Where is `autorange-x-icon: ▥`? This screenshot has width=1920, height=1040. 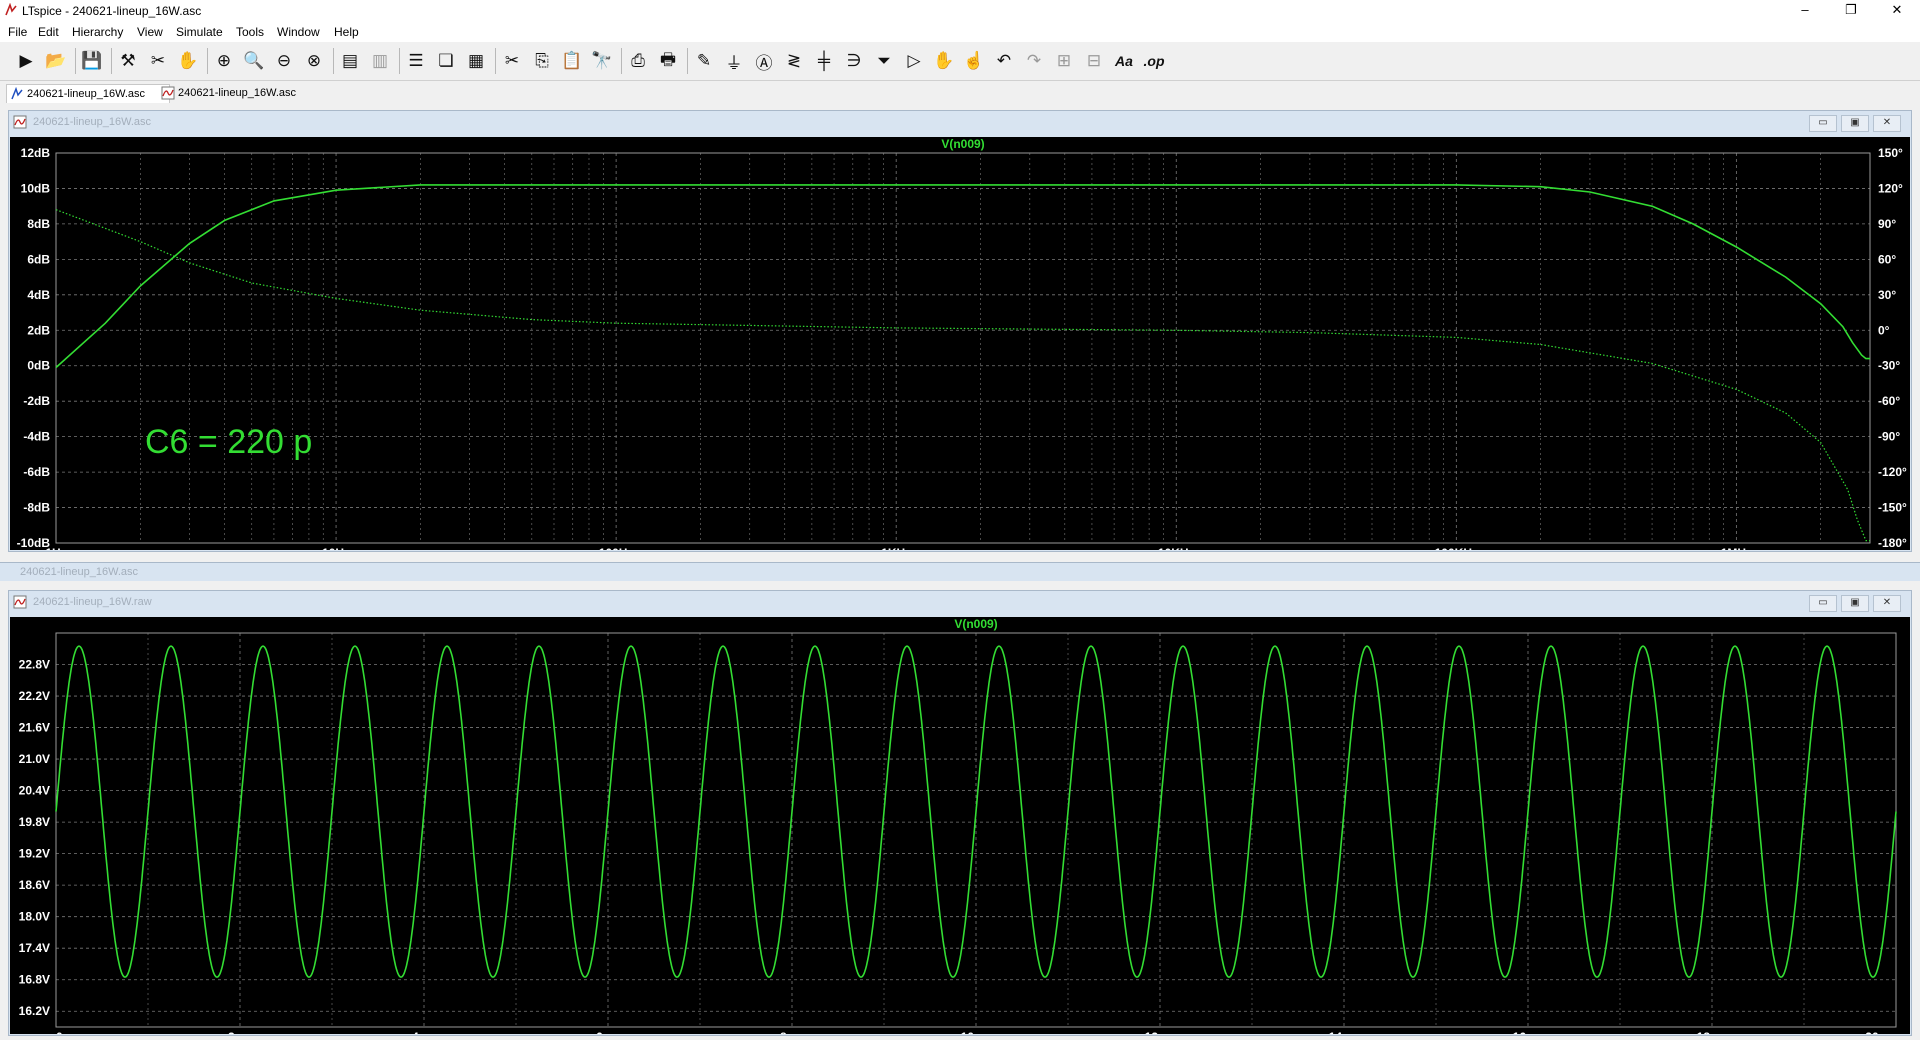
autorange-x-icon: ▥ is located at coordinates (380, 61).